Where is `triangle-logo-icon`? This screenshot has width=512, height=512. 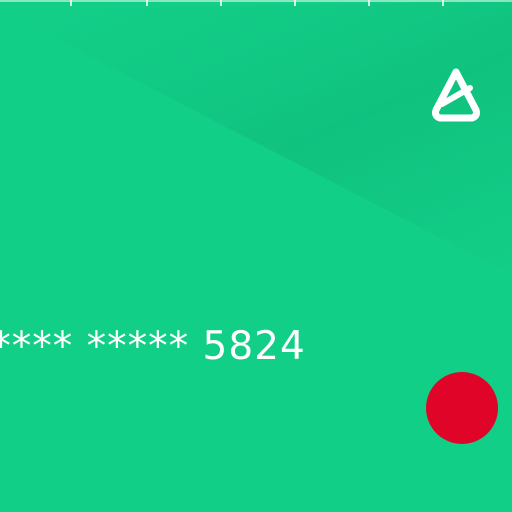 triangle-logo-icon is located at coordinates (456, 95).